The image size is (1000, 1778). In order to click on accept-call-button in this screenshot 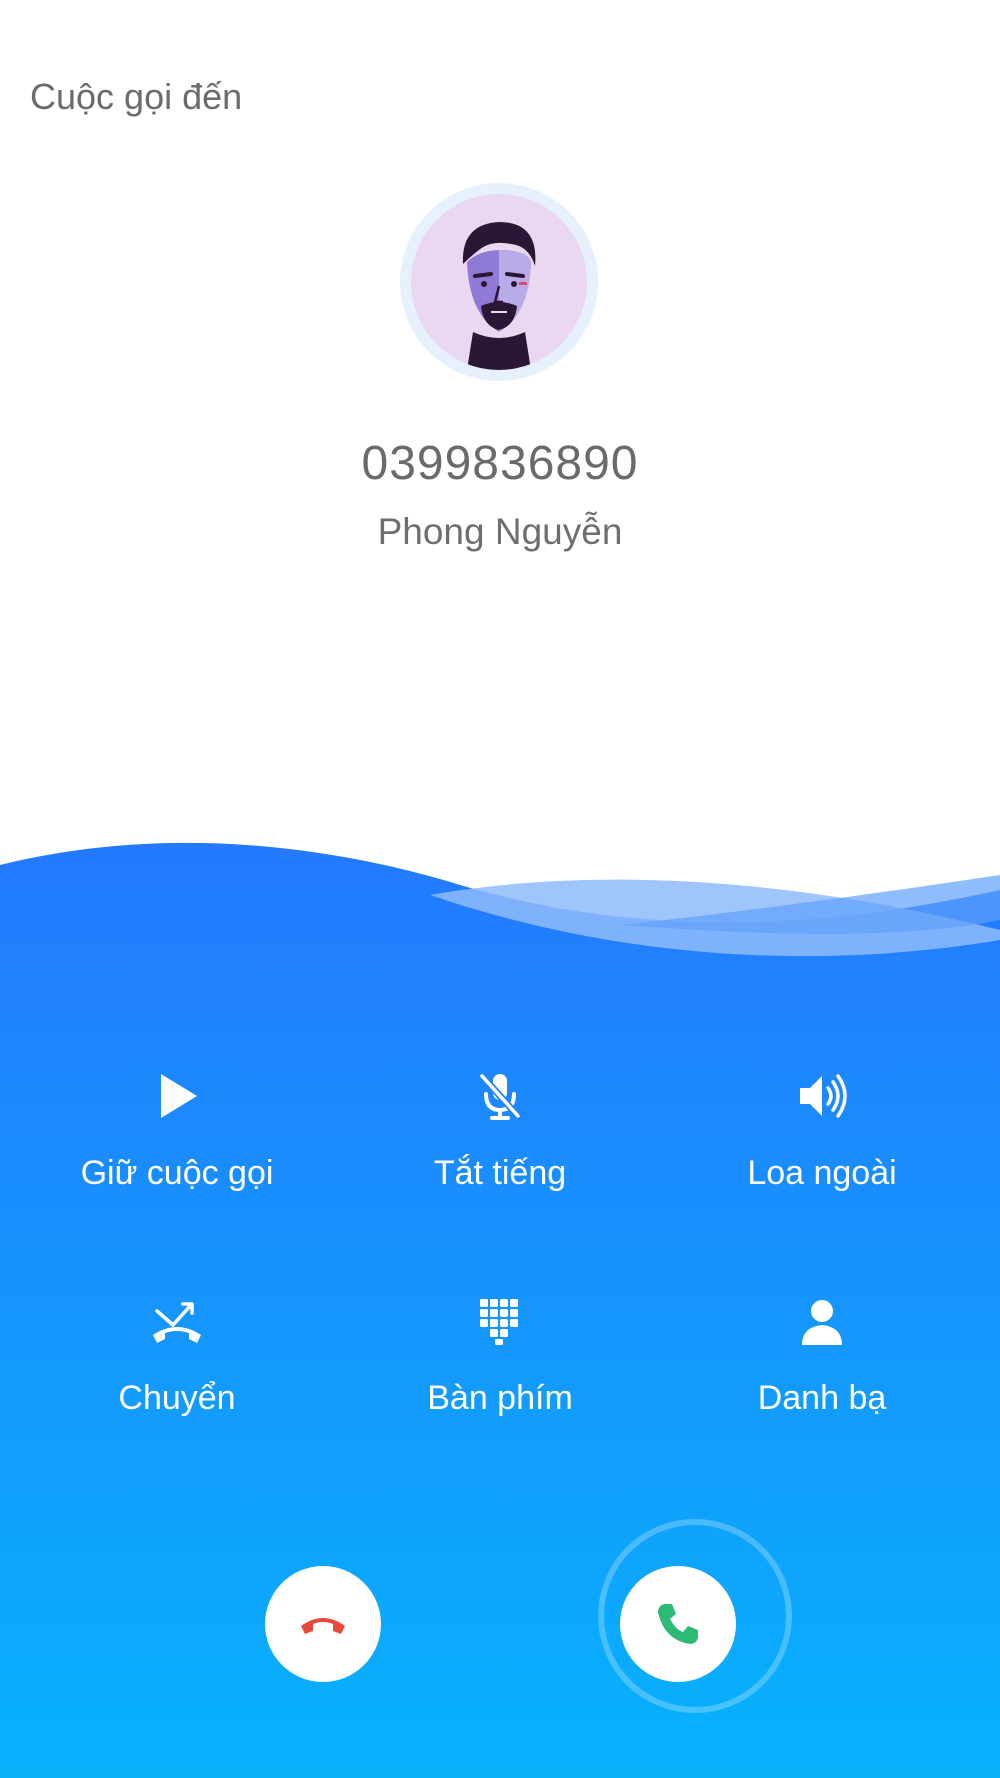, I will do `click(678, 1624)`.